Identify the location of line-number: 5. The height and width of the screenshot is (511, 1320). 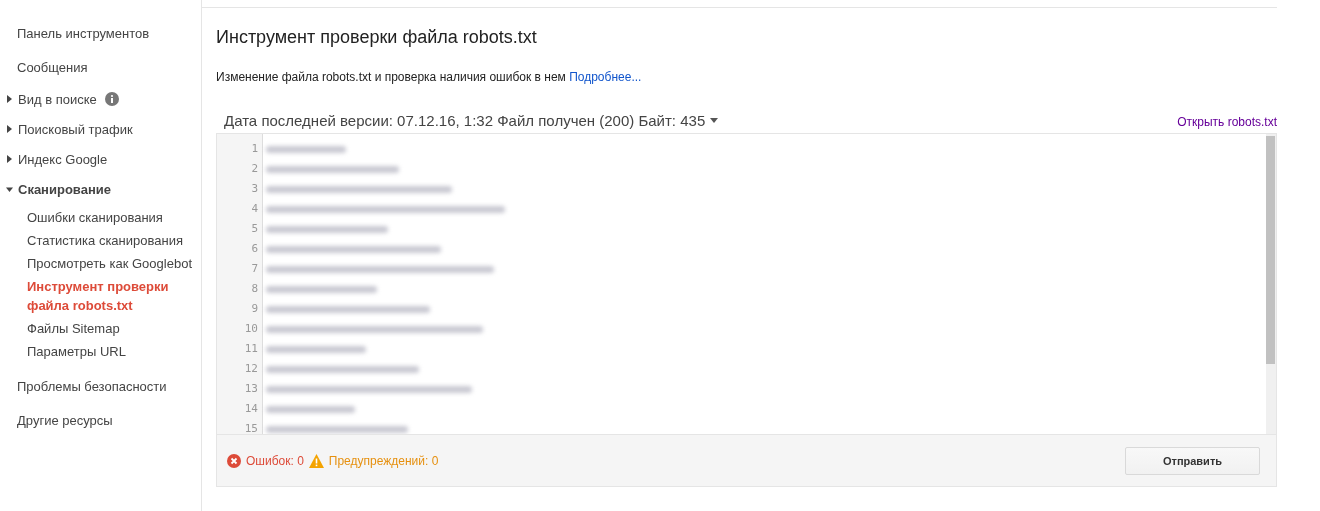
(254, 229).